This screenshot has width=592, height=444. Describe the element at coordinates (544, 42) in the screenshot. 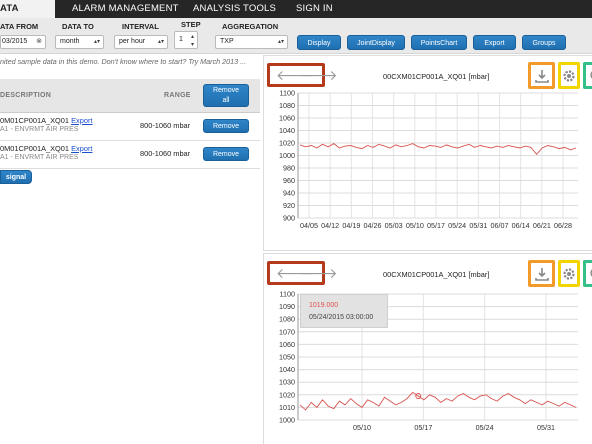

I see `groups-button: Groups` at that location.